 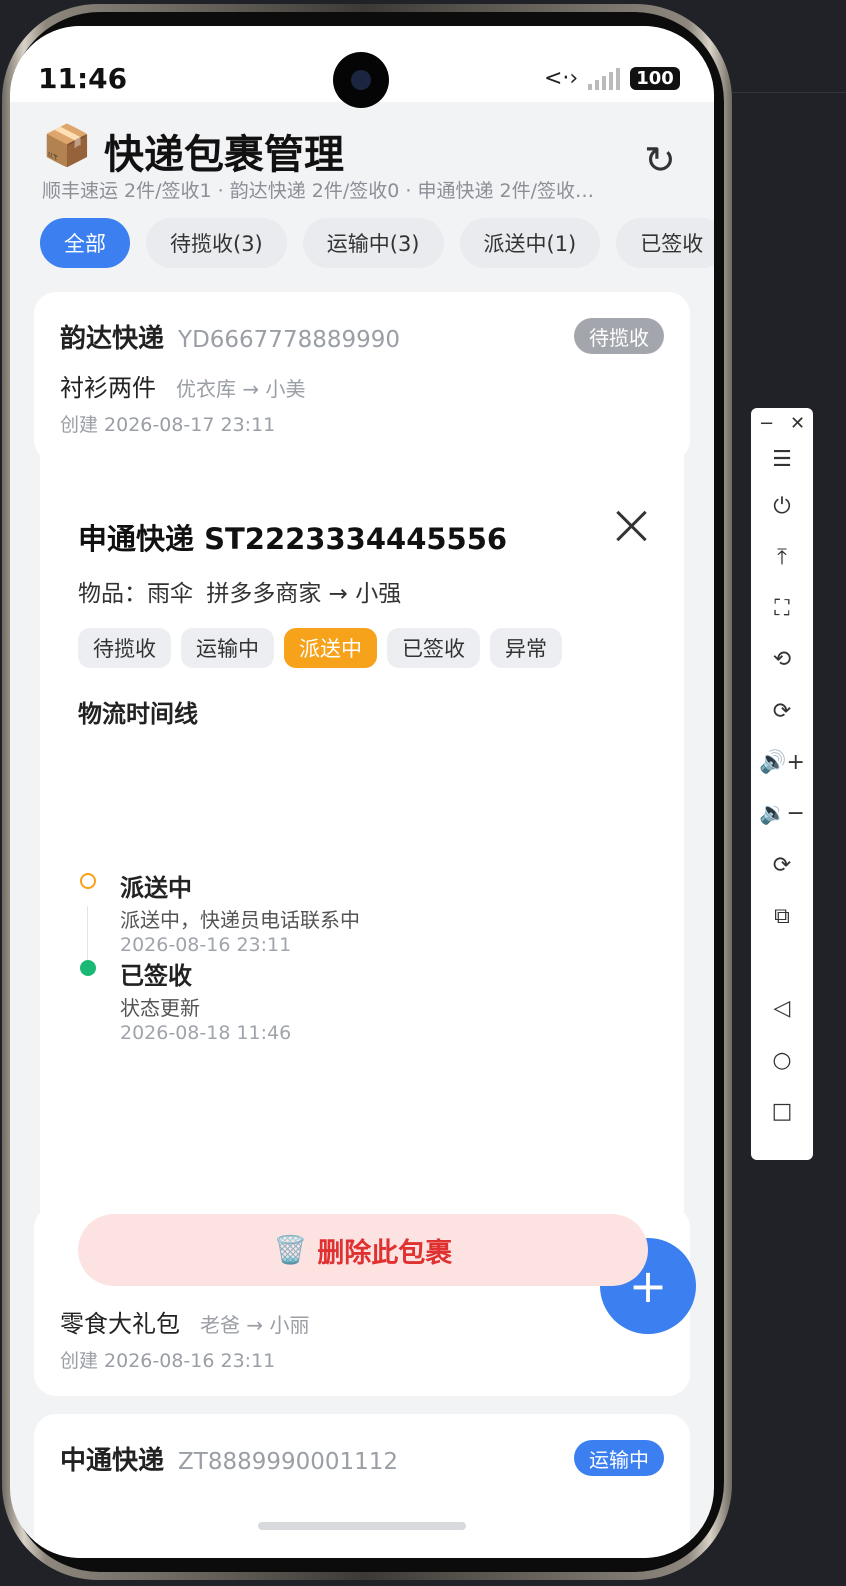 What do you see at coordinates (216, 243) in the screenshot?
I see `tab-pending-pickup: 待揽收(3)` at bounding box center [216, 243].